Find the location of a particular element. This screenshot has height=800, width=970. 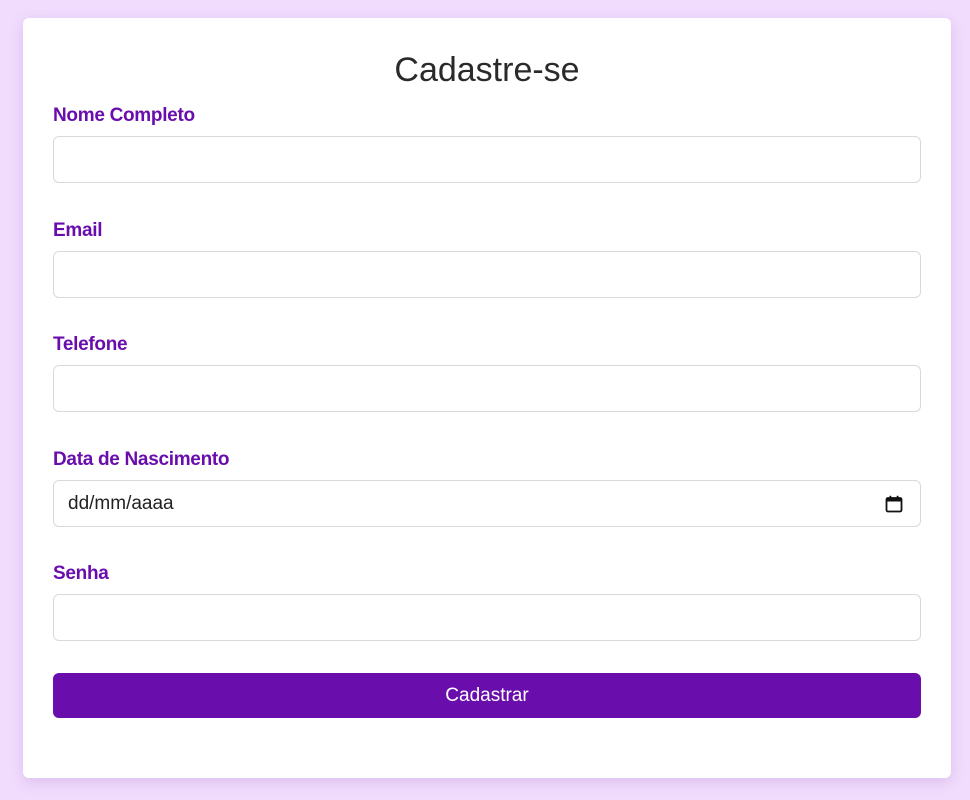

phone-label: Telefone is located at coordinates (90, 344).